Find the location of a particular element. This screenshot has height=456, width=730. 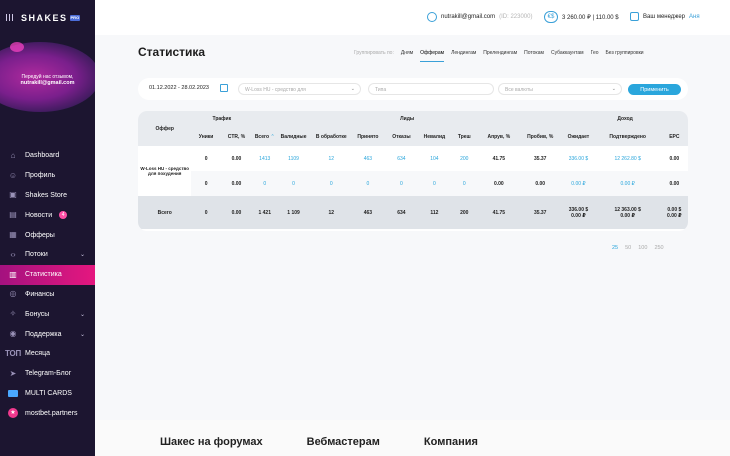

col-ctr: CTR, % is located at coordinates (236, 136).